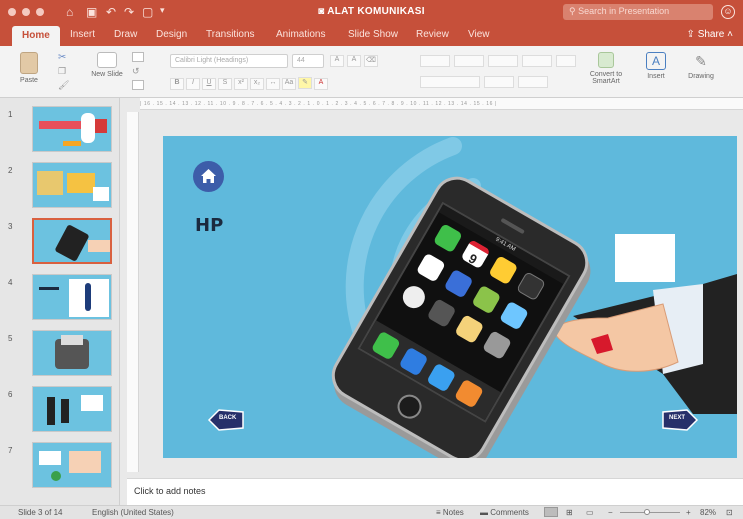 This screenshot has width=743, height=519. What do you see at coordinates (133, 512) in the screenshot?
I see `language-indicator: English (United States)` at bounding box center [133, 512].